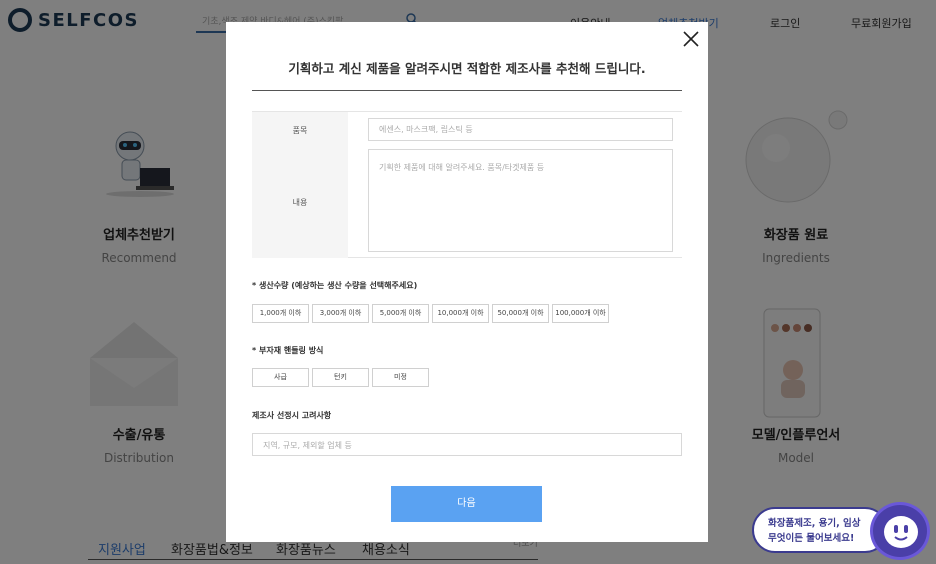 The height and width of the screenshot is (564, 936). What do you see at coordinates (811, 538) in the screenshot?
I see `chat-line-2: 무엇이든 물어보세요!` at bounding box center [811, 538].